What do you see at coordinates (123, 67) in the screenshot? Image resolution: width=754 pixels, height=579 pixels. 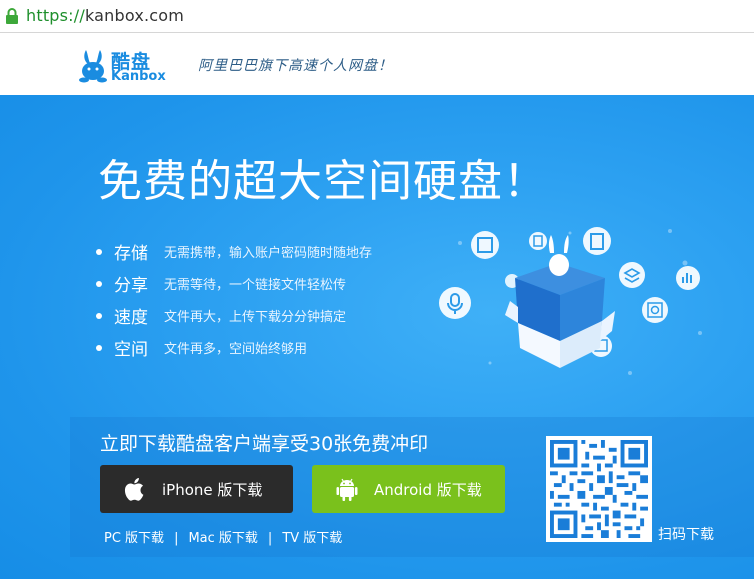 I see `kanbox-logo: 酷盘 Kanbox` at bounding box center [123, 67].